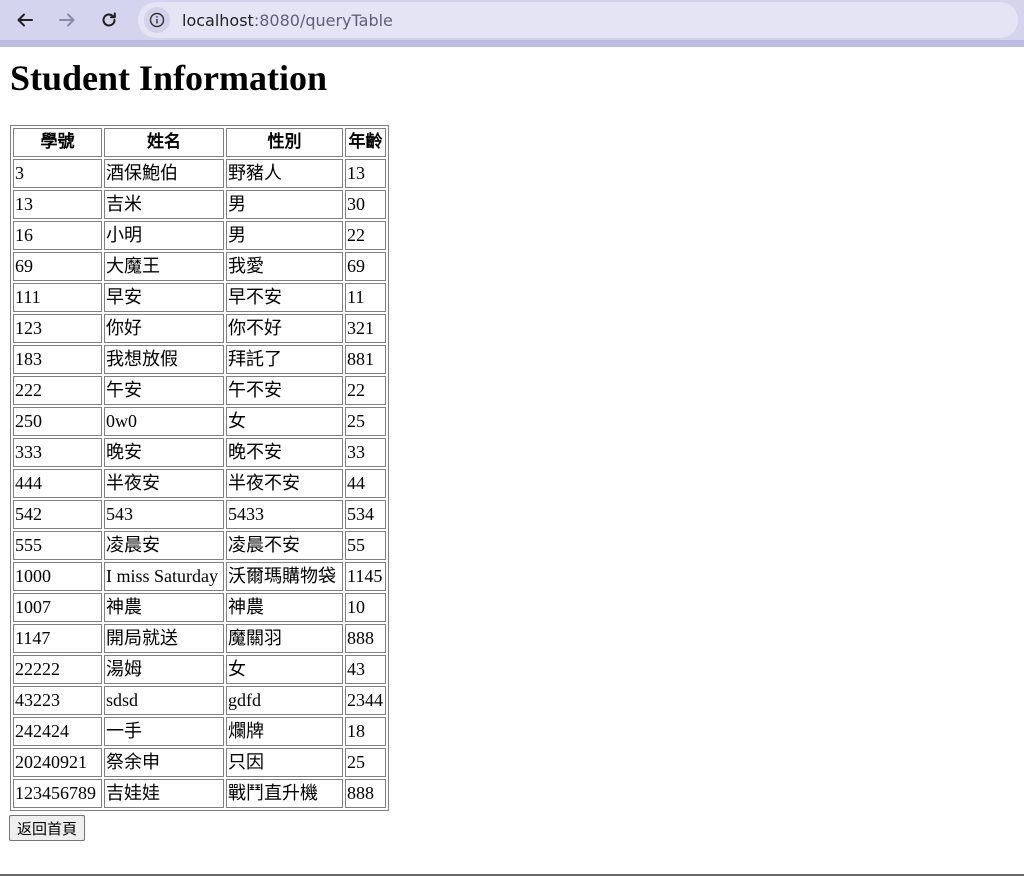 This screenshot has height=876, width=1024. I want to click on url-text: localhost:8080/queryTable, so click(287, 20).